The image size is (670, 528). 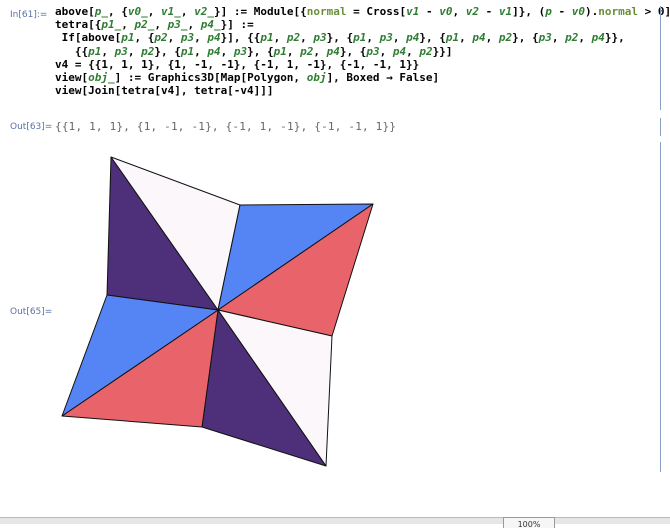 I want to click on output-cell-63-bracket, so click(x=660, y=127).